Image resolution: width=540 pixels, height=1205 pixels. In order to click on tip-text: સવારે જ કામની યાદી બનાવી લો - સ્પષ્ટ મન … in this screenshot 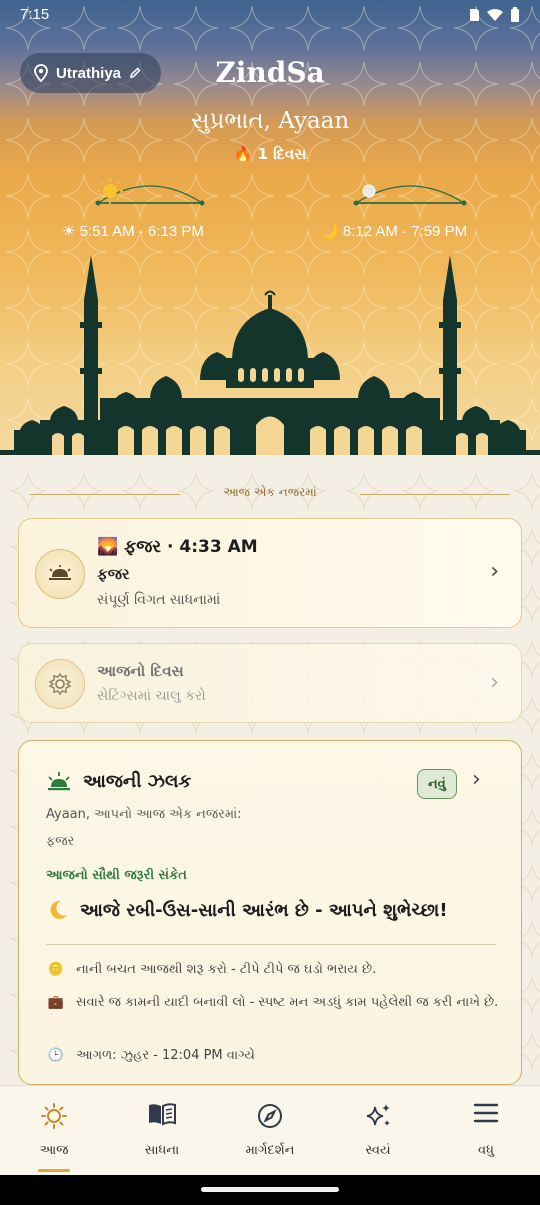, I will do `click(287, 1002)`.